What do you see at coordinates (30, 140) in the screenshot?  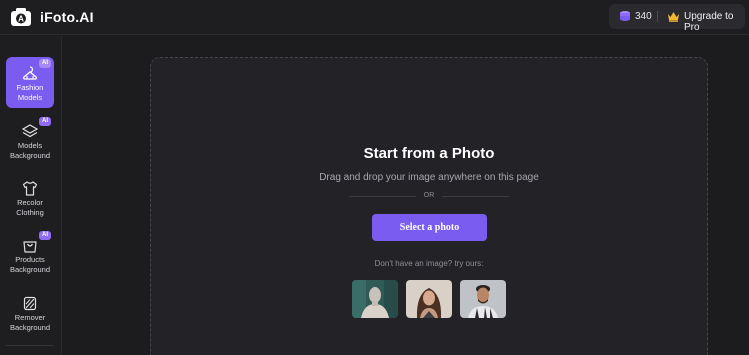 I see `sidebar-item-models-background: AI Models Background` at bounding box center [30, 140].